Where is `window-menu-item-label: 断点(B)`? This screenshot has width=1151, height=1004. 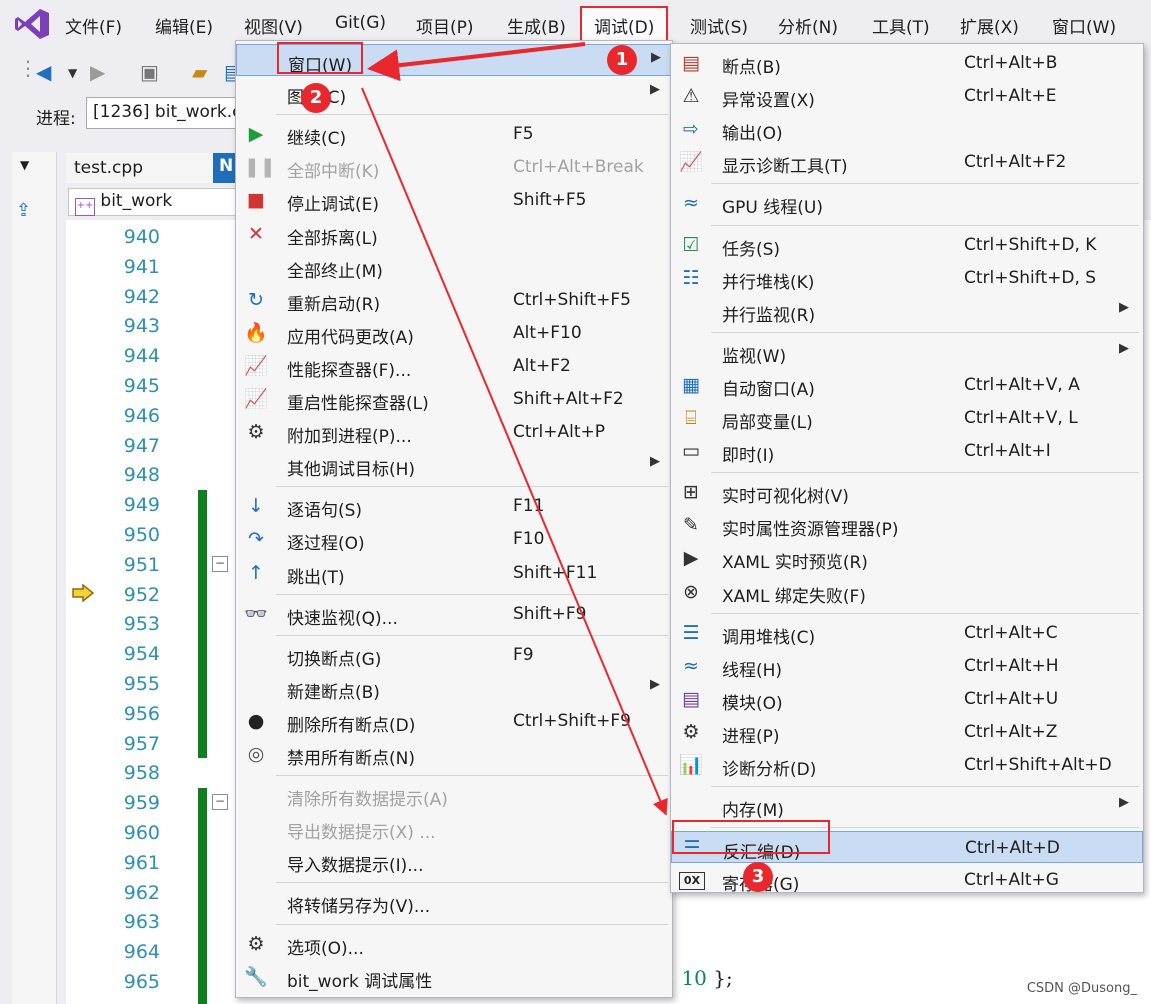 window-menu-item-label: 断点(B) is located at coordinates (751, 68).